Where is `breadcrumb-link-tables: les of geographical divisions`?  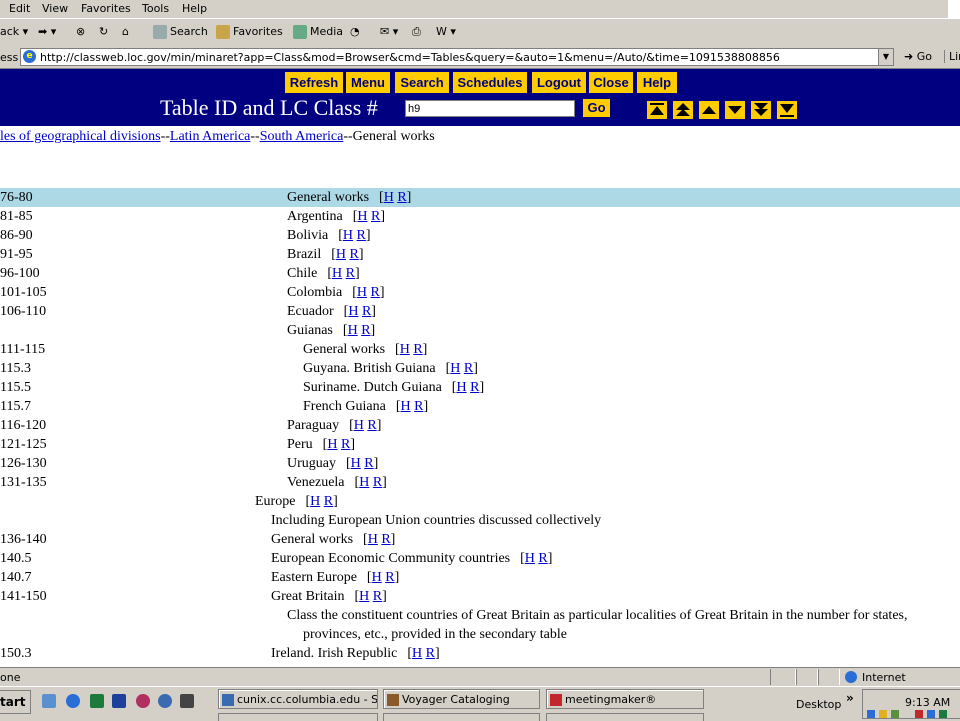 breadcrumb-link-tables: les of geographical divisions is located at coordinates (80, 136).